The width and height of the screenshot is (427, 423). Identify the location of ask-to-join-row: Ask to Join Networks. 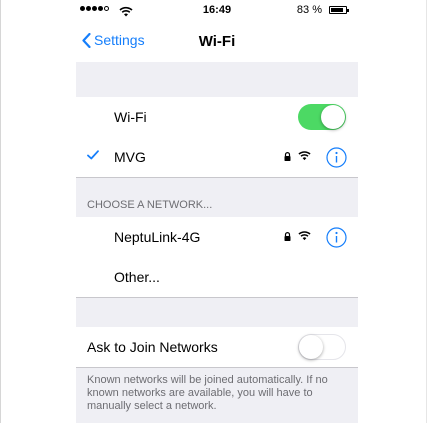
(217, 347).